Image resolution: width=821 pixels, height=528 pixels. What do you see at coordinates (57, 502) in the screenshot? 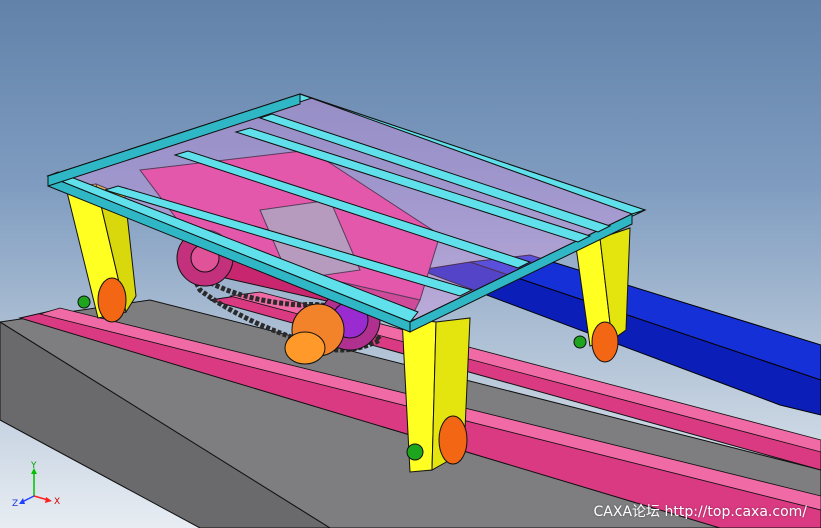
I see `axis-label-x: X` at bounding box center [57, 502].